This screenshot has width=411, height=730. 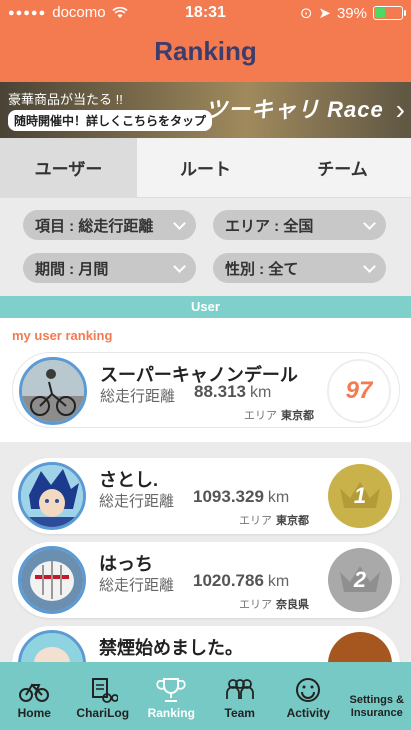 What do you see at coordinates (94, 226) in the screenshot?
I see `item-filter-label: 項目 : 総走行距離` at bounding box center [94, 226].